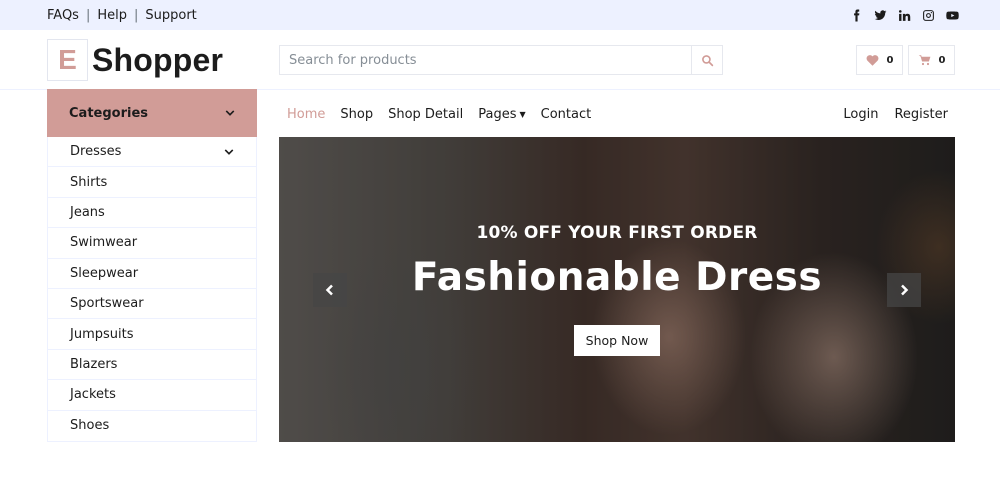  Describe the element at coordinates (87, 212) in the screenshot. I see `category-label: Jeans` at that location.